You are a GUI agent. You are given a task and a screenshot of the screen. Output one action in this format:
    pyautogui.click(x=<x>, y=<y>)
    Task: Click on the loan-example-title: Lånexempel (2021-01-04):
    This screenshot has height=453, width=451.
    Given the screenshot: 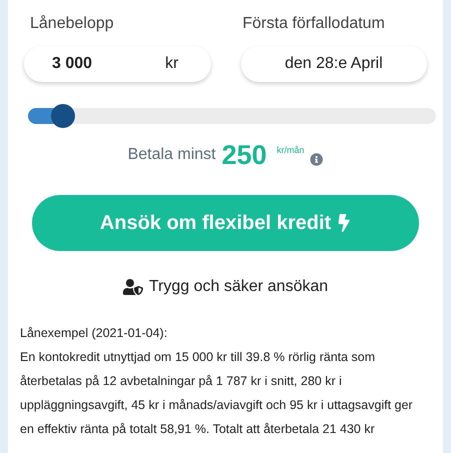 What is the action you would take?
    pyautogui.click(x=94, y=333)
    